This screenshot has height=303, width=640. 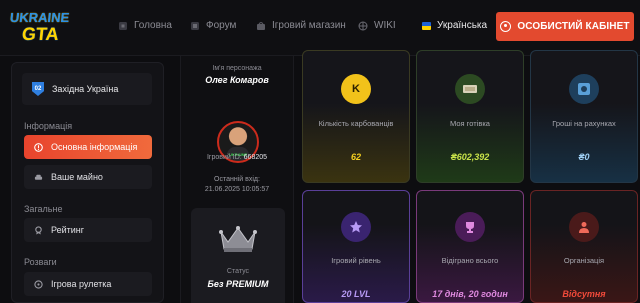 What do you see at coordinates (255, 157) in the screenshot?
I see `game-id-value: 668205` at bounding box center [255, 157].